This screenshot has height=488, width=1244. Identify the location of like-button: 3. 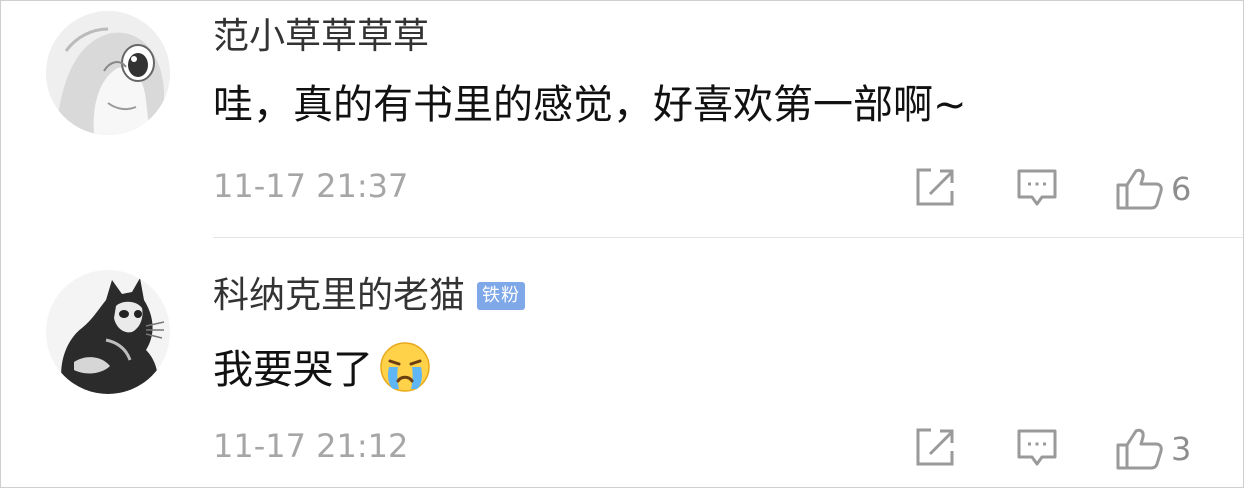
(1153, 449).